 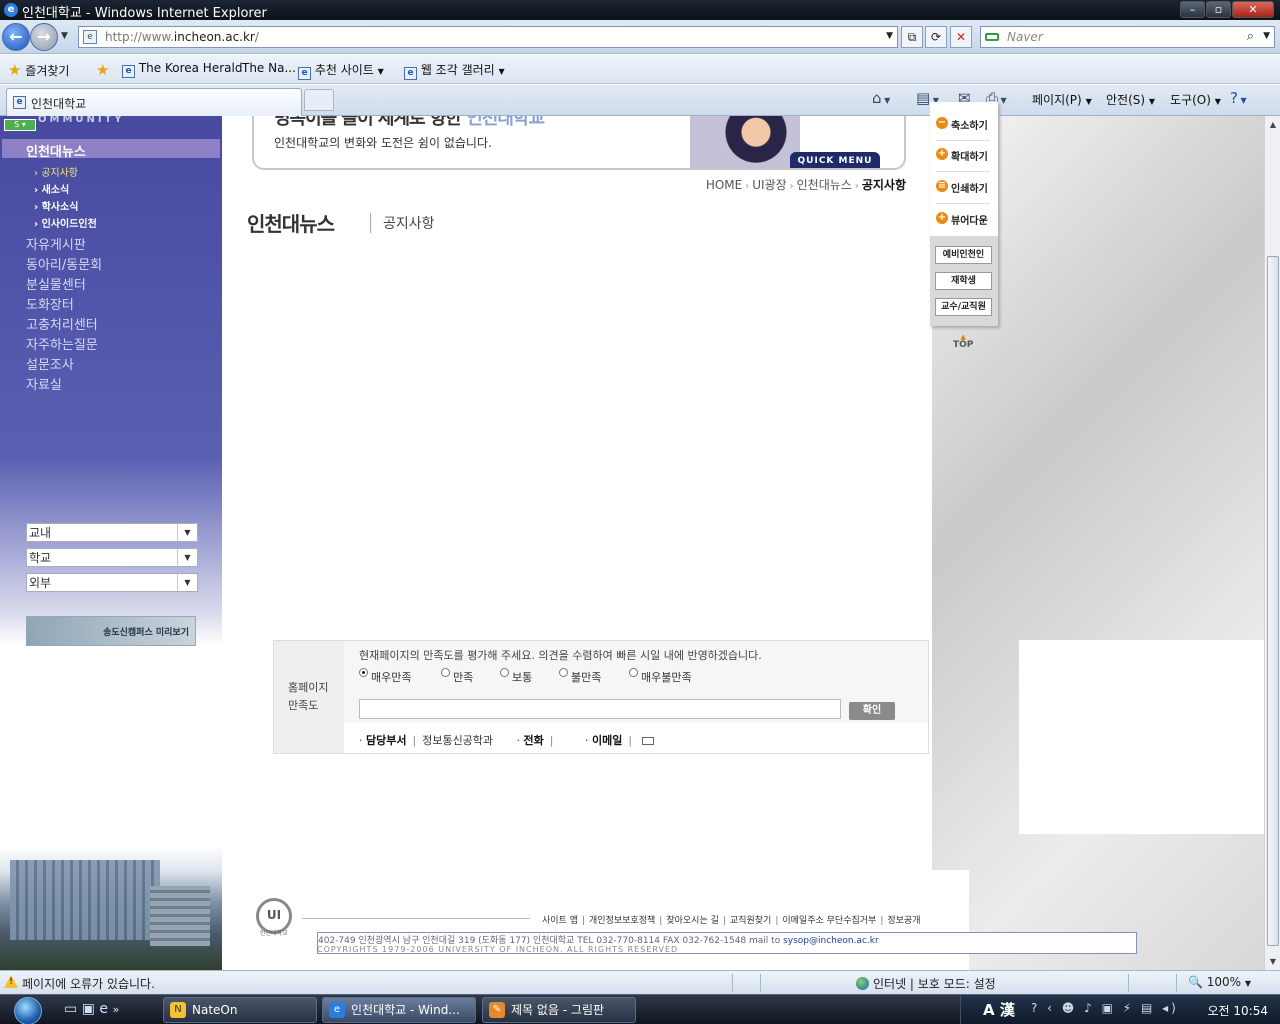 What do you see at coordinates (62, 323) in the screenshot?
I see `sidebar-item-grievance: 고충처리센터` at bounding box center [62, 323].